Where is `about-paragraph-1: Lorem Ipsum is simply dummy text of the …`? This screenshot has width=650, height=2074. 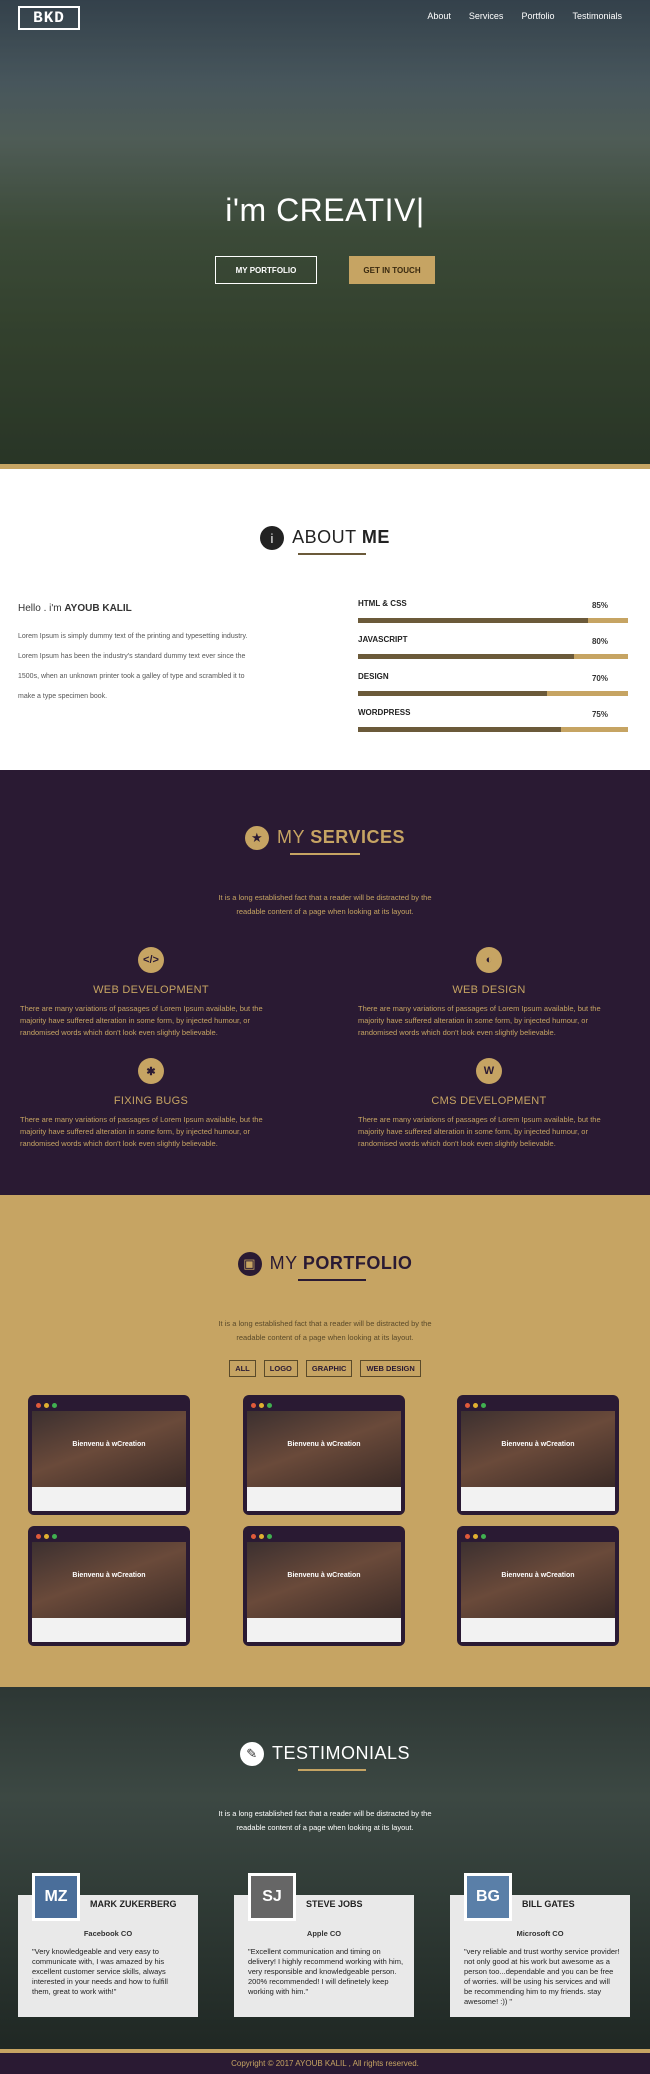 about-paragraph-1: Lorem Ipsum is simply dummy text of the … is located at coordinates (133, 636).